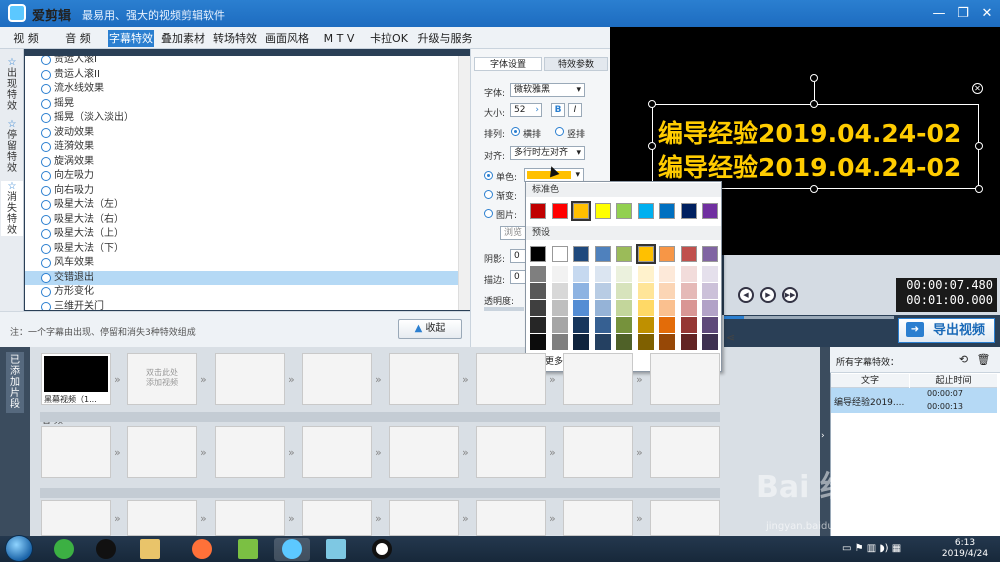 The width and height of the screenshot is (1000, 562). What do you see at coordinates (814, 104) in the screenshot?
I see `resize-handle-top` at bounding box center [814, 104].